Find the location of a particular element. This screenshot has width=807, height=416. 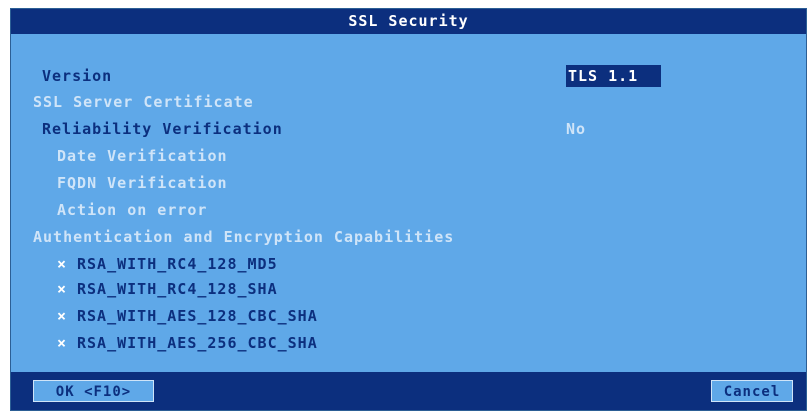

cipher-item: × RSA_WITH_AES_128_CBC_SHA is located at coordinates (187, 316).